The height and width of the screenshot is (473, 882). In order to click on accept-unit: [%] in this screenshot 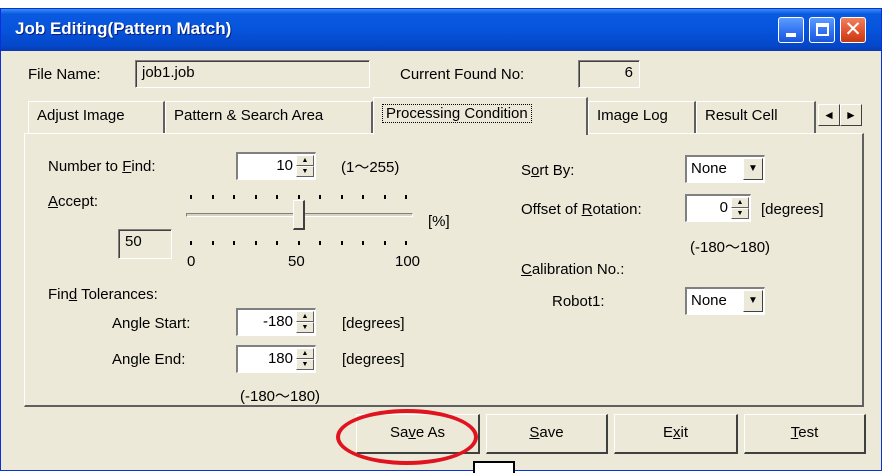, I will do `click(439, 221)`.